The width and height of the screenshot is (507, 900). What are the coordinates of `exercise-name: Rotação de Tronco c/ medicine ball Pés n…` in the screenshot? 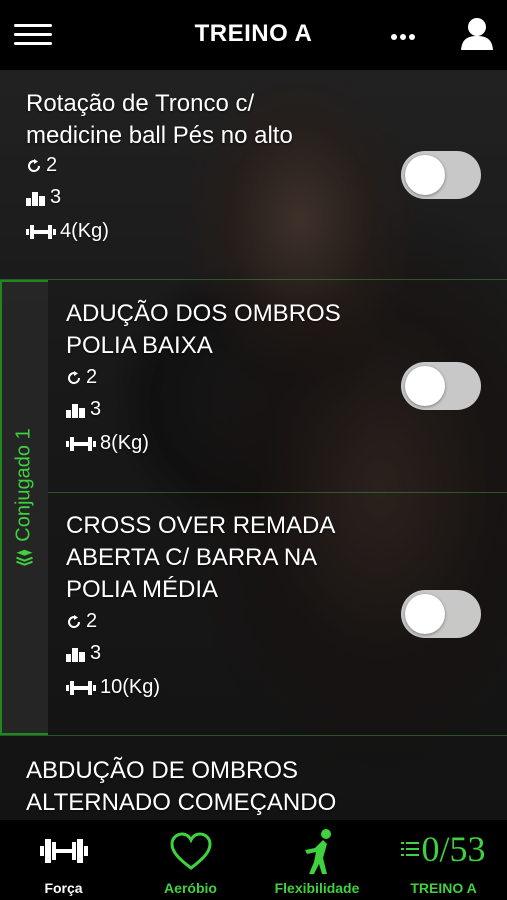 It's located at (159, 119).